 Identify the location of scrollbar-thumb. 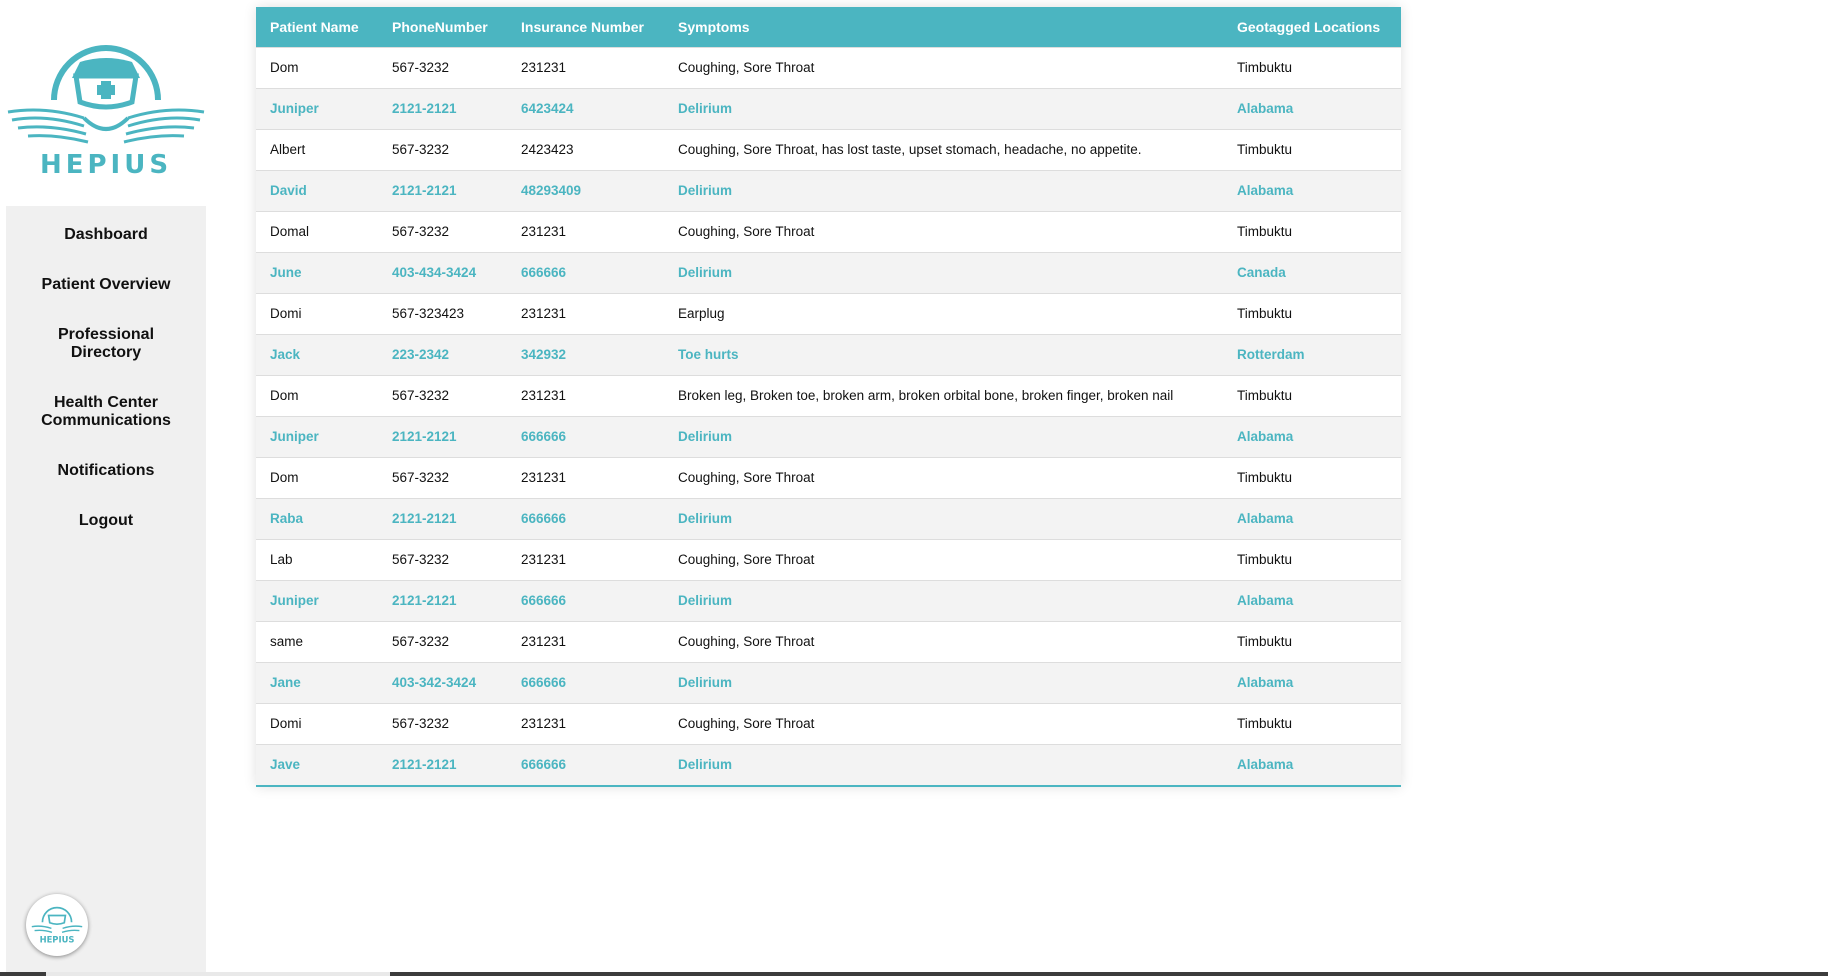
(218, 974).